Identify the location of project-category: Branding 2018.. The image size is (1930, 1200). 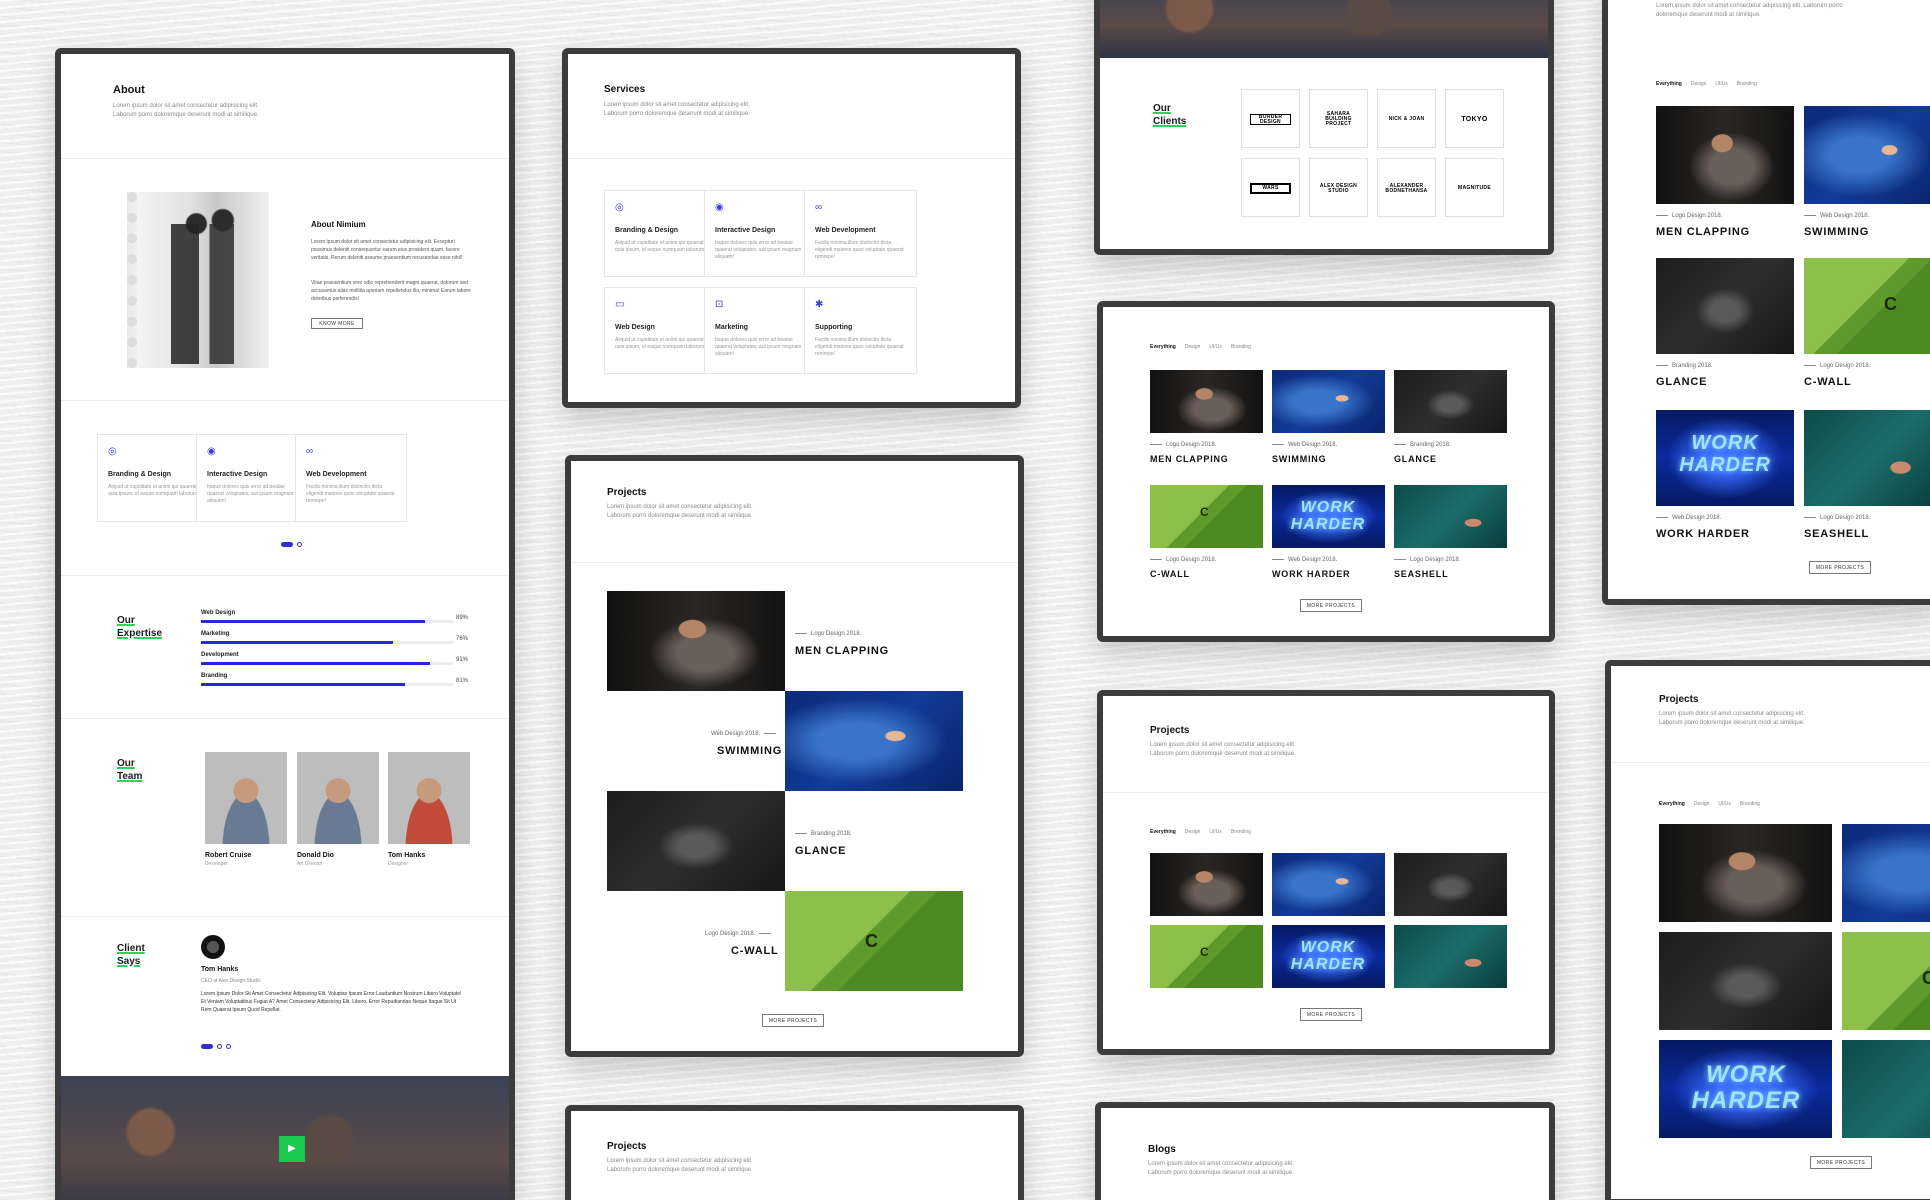
(823, 834).